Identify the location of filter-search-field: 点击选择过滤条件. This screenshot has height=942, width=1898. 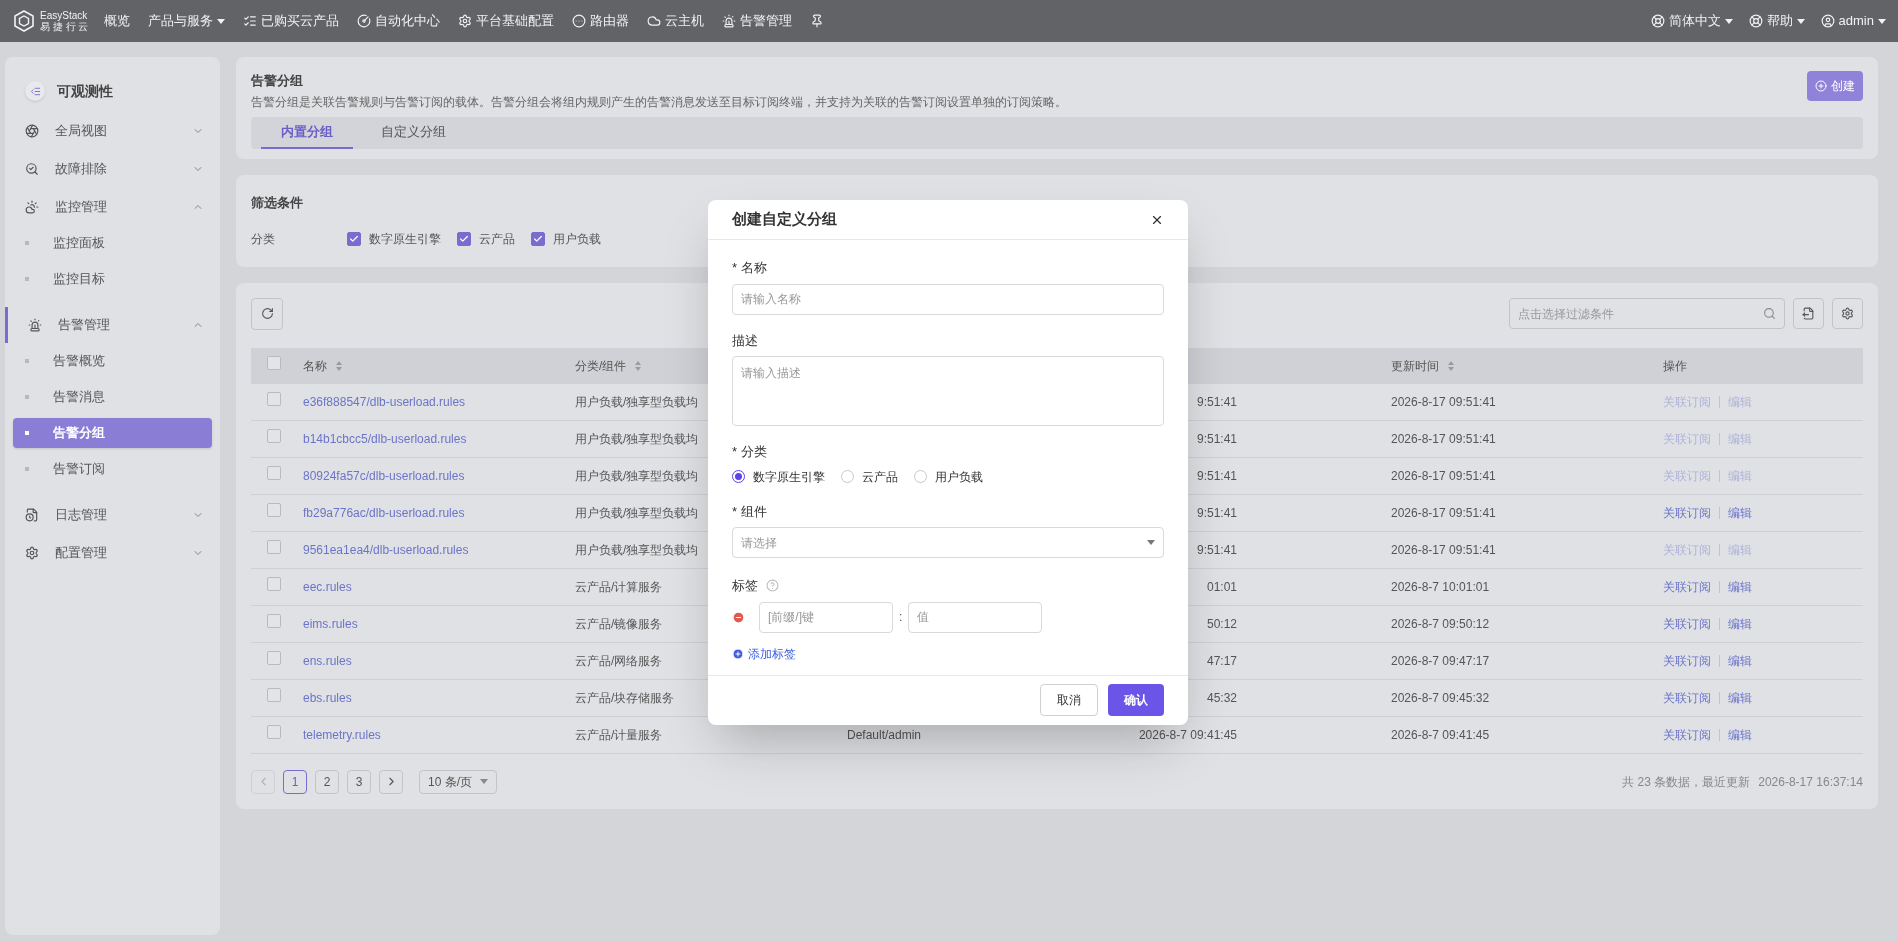
(1647, 313).